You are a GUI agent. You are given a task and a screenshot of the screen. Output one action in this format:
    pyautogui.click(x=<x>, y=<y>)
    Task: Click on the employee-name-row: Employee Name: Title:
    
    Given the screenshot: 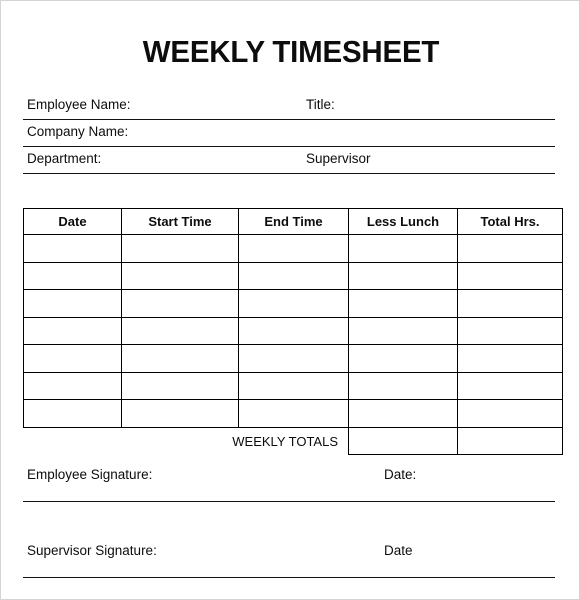 What is the action you would take?
    pyautogui.click(x=289, y=106)
    